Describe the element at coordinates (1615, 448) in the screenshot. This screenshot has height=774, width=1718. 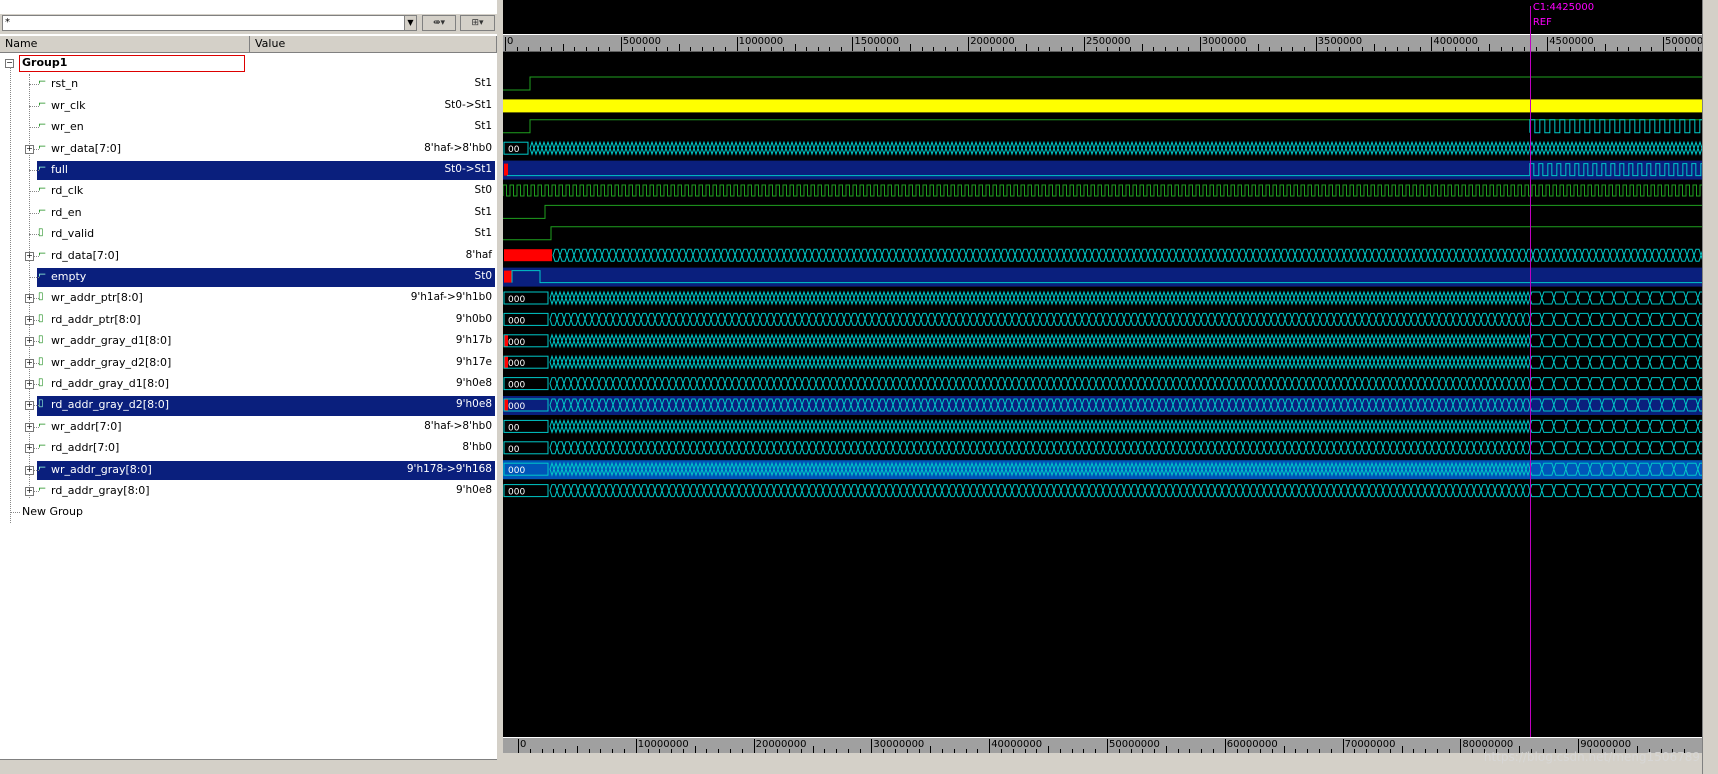
I see `bus-wave-after-17-segments` at that location.